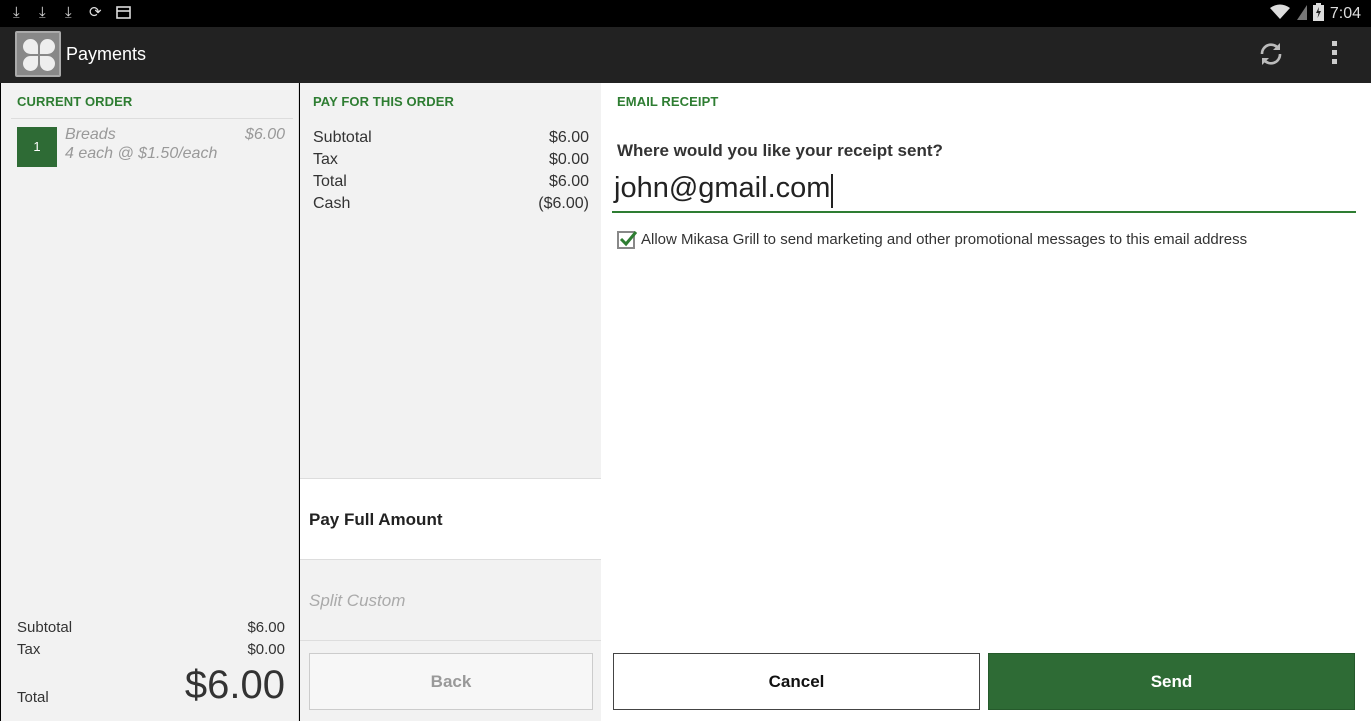 This screenshot has width=1371, height=721. I want to click on checkmark-icon, so click(628, 239).